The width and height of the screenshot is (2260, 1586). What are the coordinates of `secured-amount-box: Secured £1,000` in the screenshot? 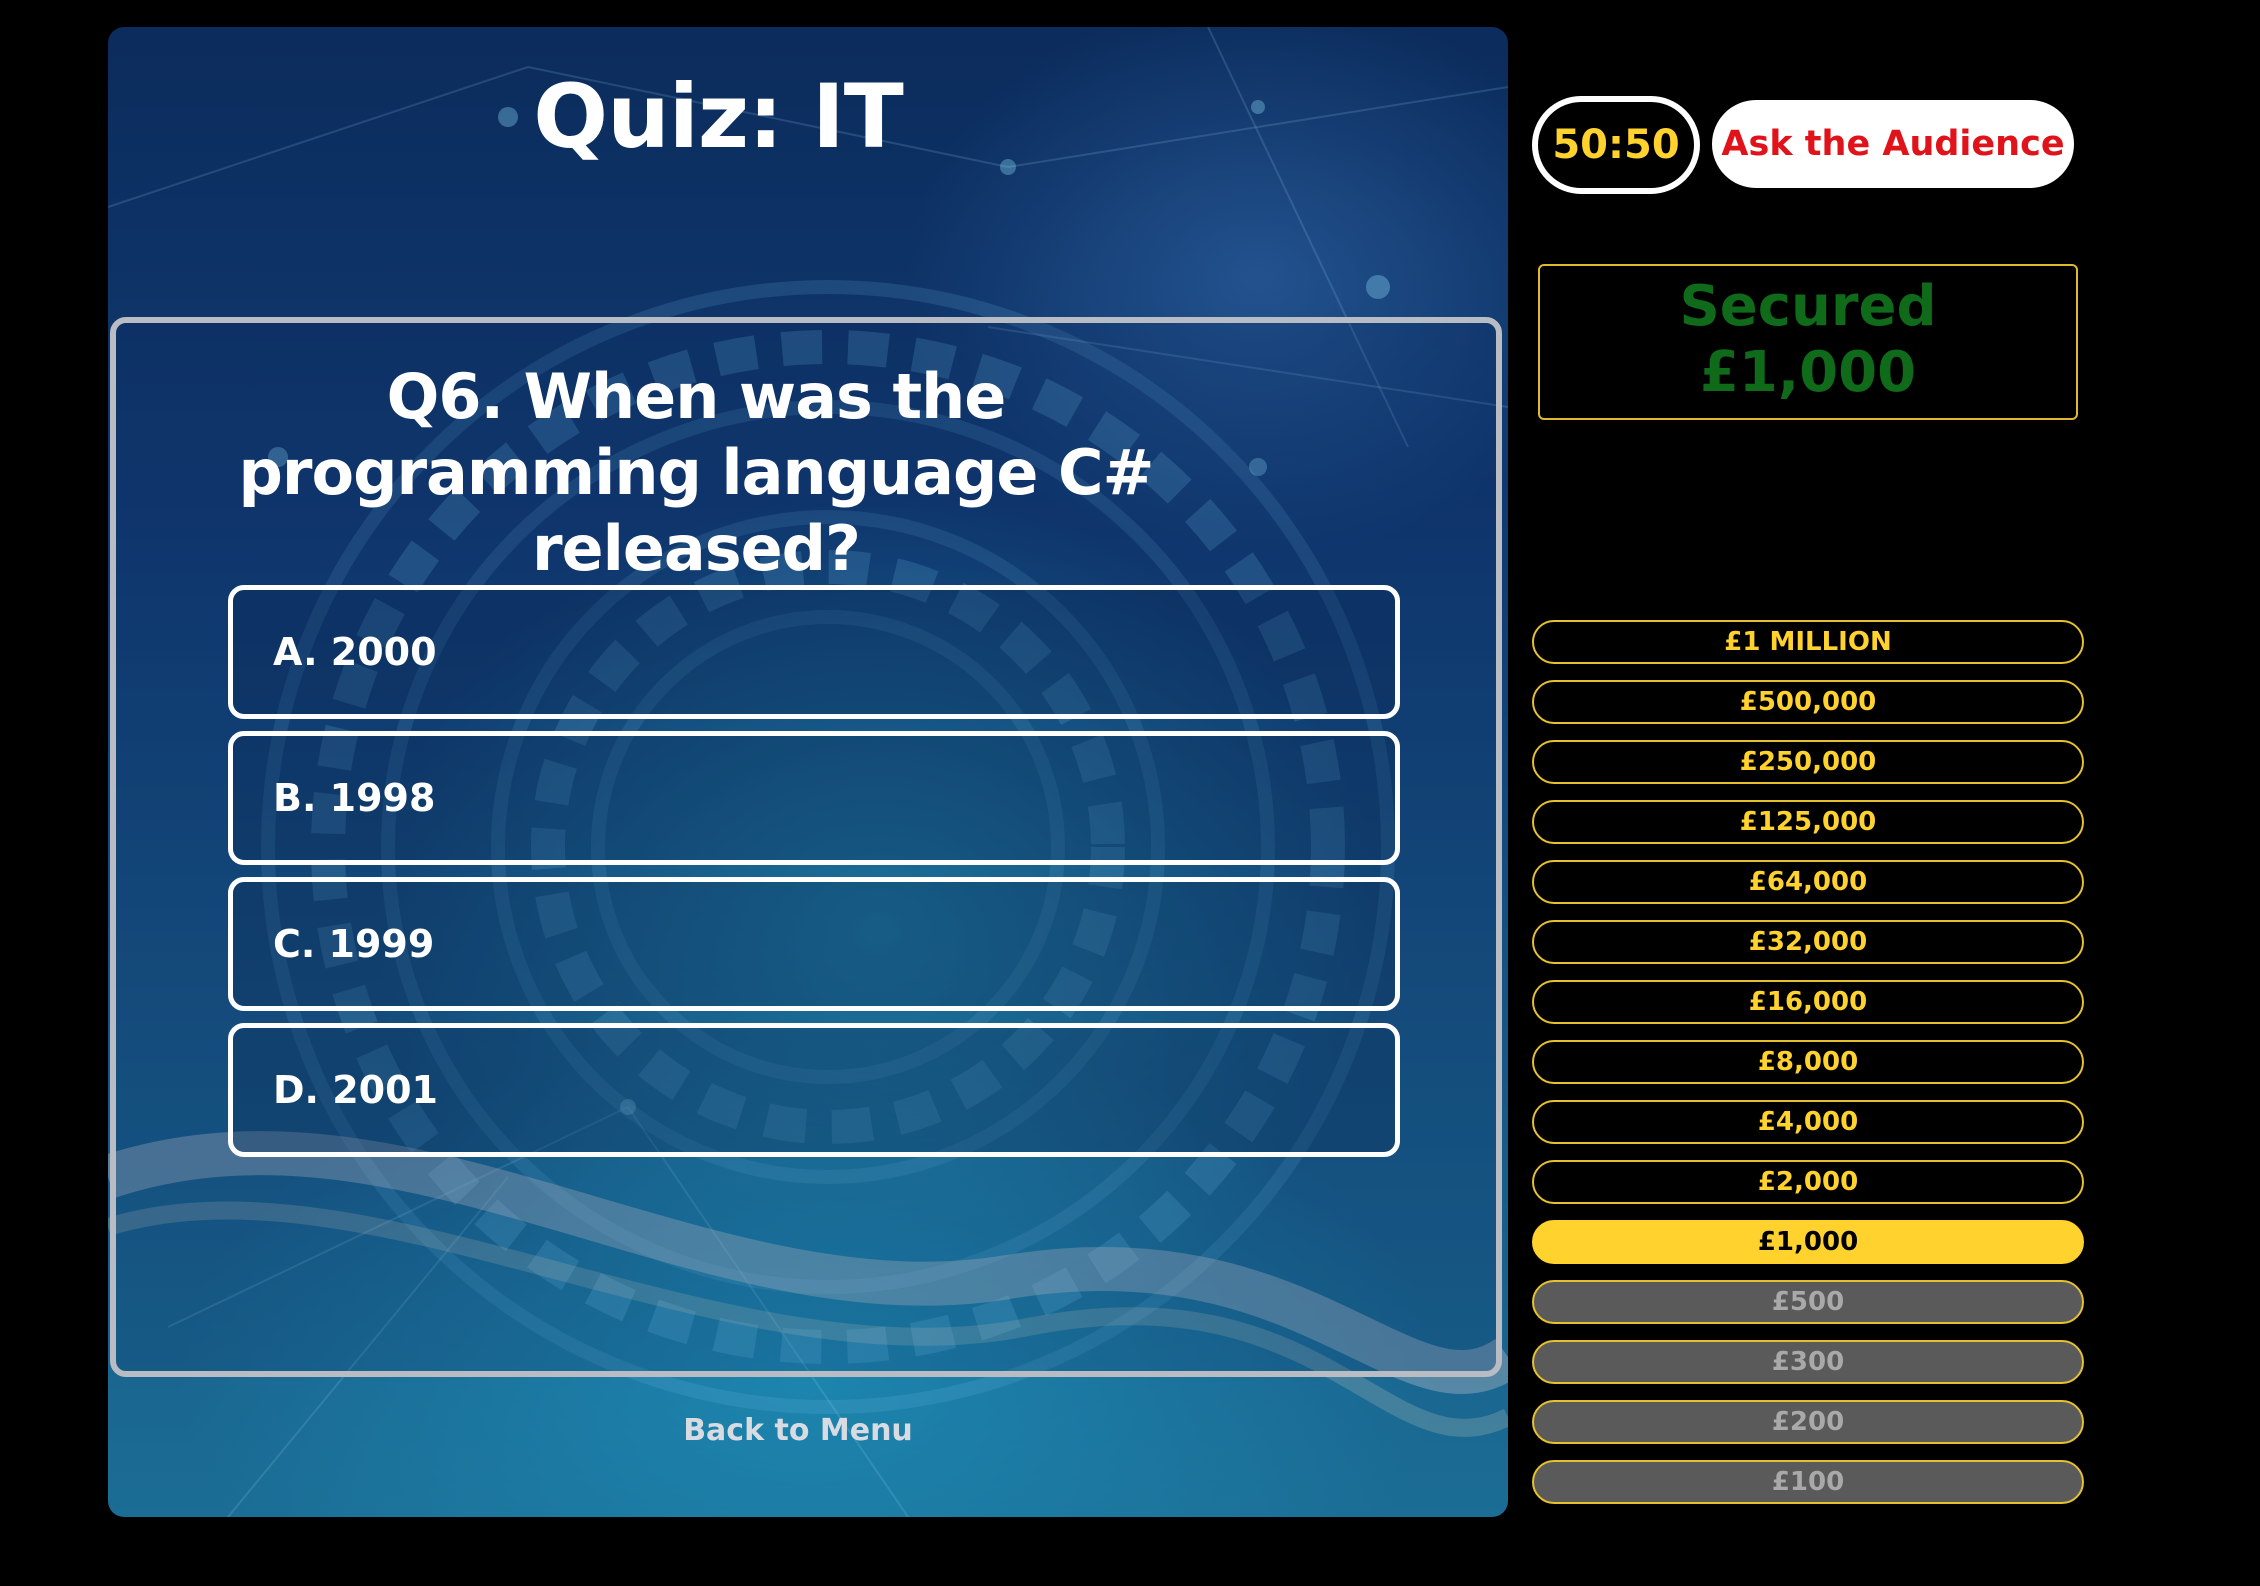 It's located at (1808, 342).